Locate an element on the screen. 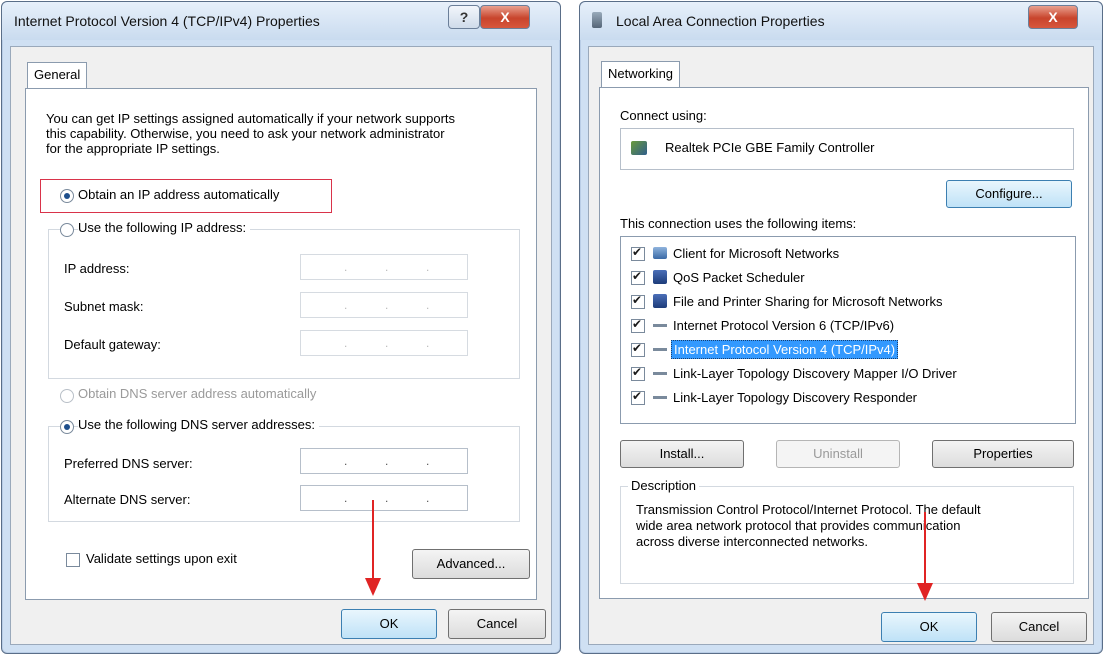 This screenshot has height=657, width=1105. list-item-selected: Internet Protocol Version 4 (TCP/IPv4) is located at coordinates (841, 350).